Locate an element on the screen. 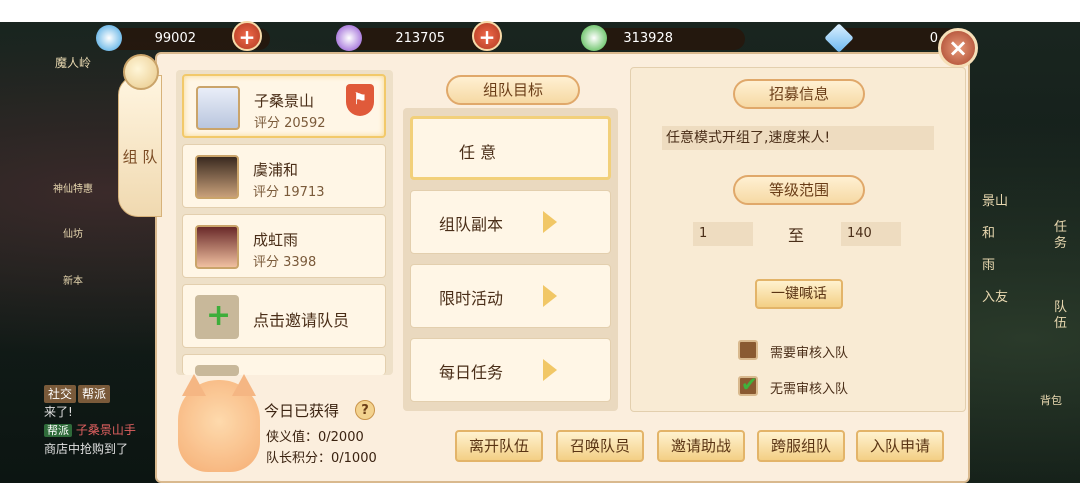  level-range-title: 等级范围 is located at coordinates (799, 190).